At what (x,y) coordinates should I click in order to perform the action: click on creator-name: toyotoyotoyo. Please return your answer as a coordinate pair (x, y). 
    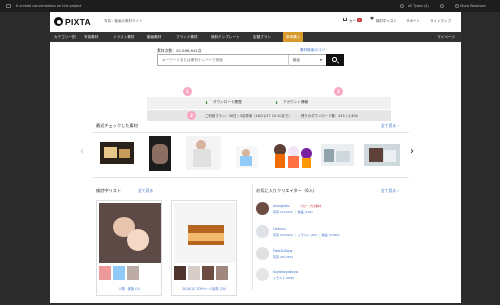
    Looking at the image, I should click on (285, 271).